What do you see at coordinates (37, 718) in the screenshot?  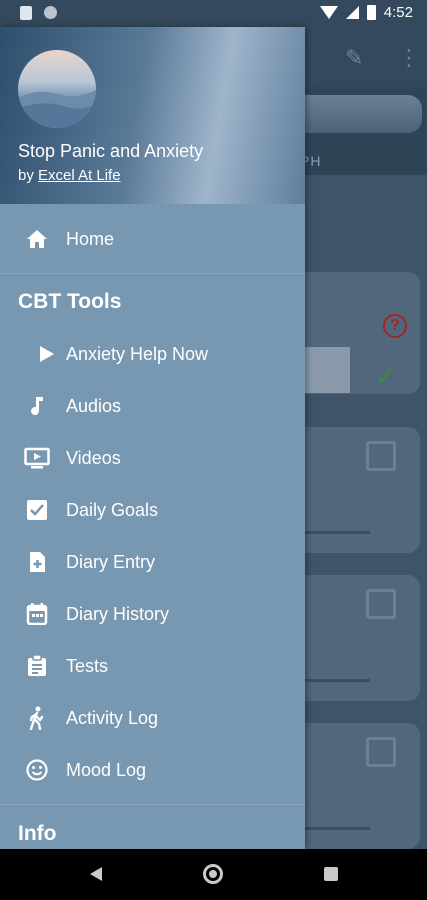 I see `walking-icon` at bounding box center [37, 718].